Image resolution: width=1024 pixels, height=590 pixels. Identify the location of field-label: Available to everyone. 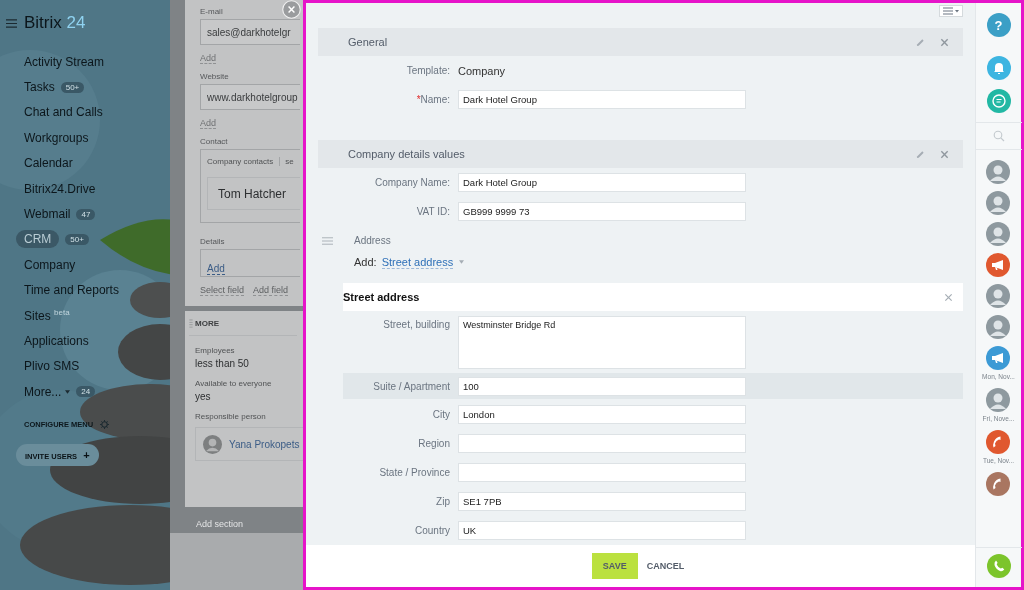
(233, 383).